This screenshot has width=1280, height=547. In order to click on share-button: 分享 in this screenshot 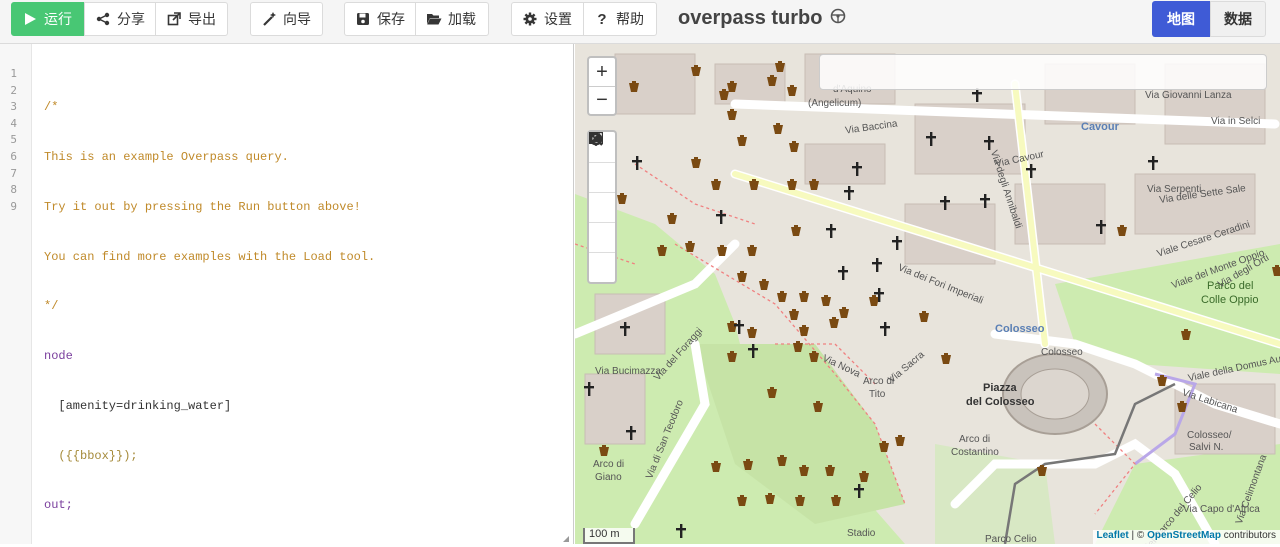, I will do `click(120, 19)`.